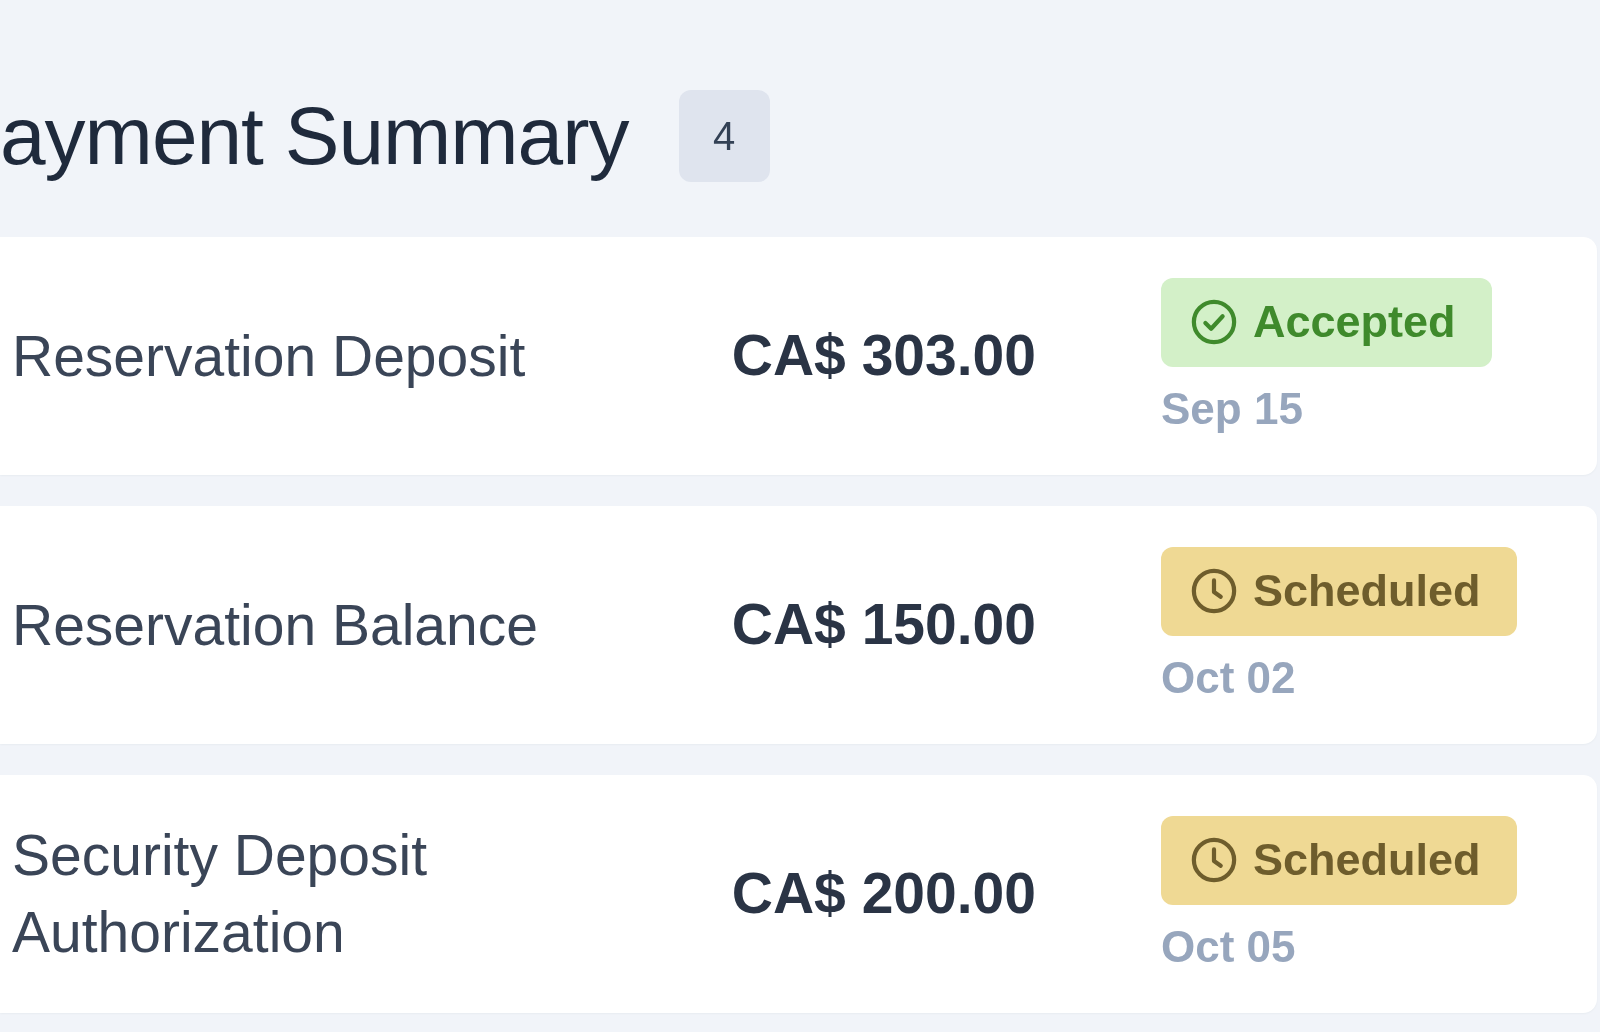 This screenshot has width=1600, height=1032. I want to click on payment-date: Oct 05, so click(1228, 946).